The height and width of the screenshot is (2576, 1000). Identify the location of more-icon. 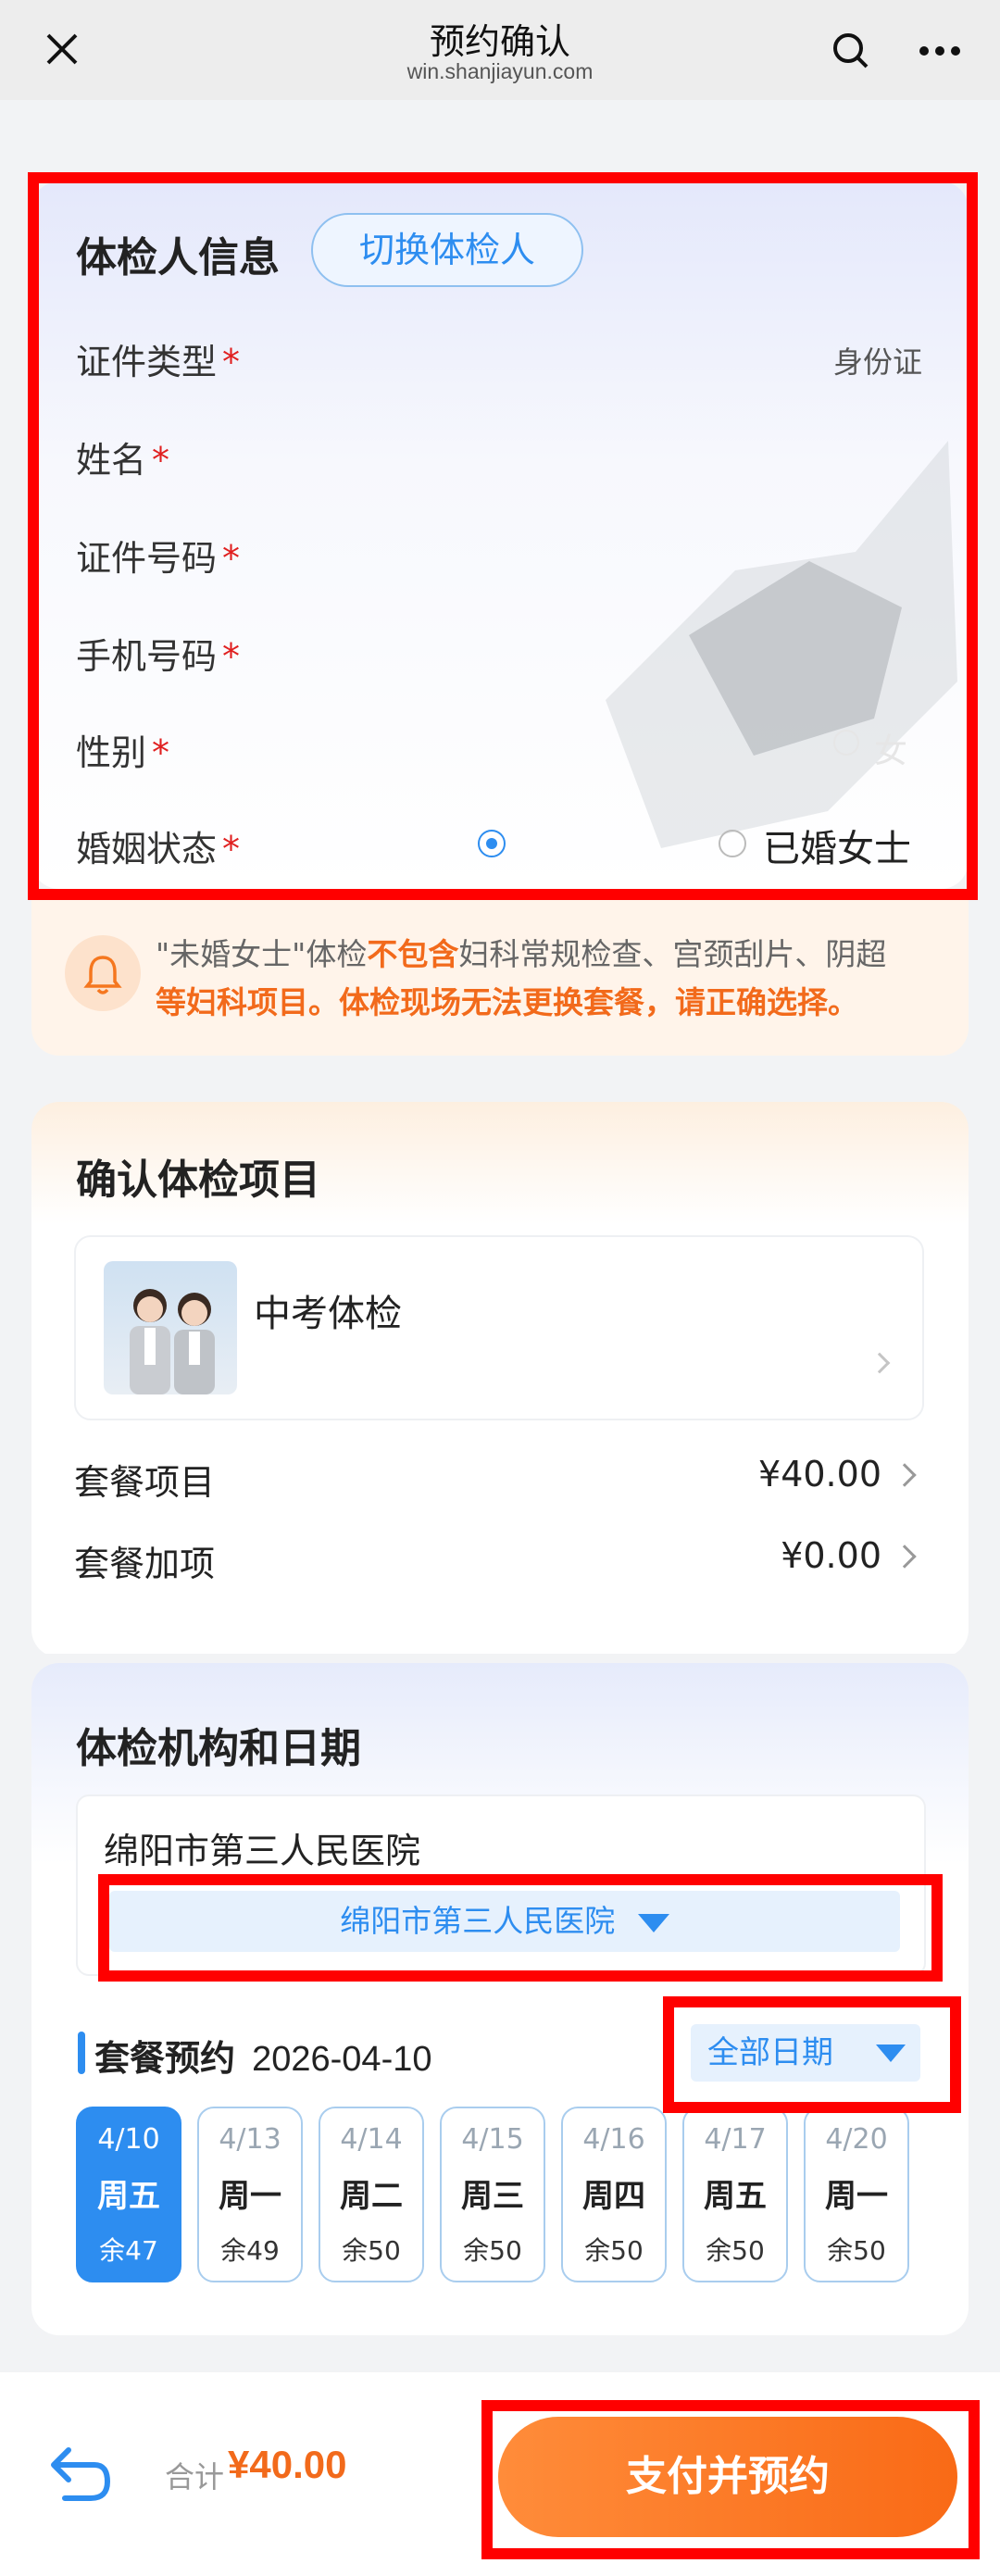
(940, 51).